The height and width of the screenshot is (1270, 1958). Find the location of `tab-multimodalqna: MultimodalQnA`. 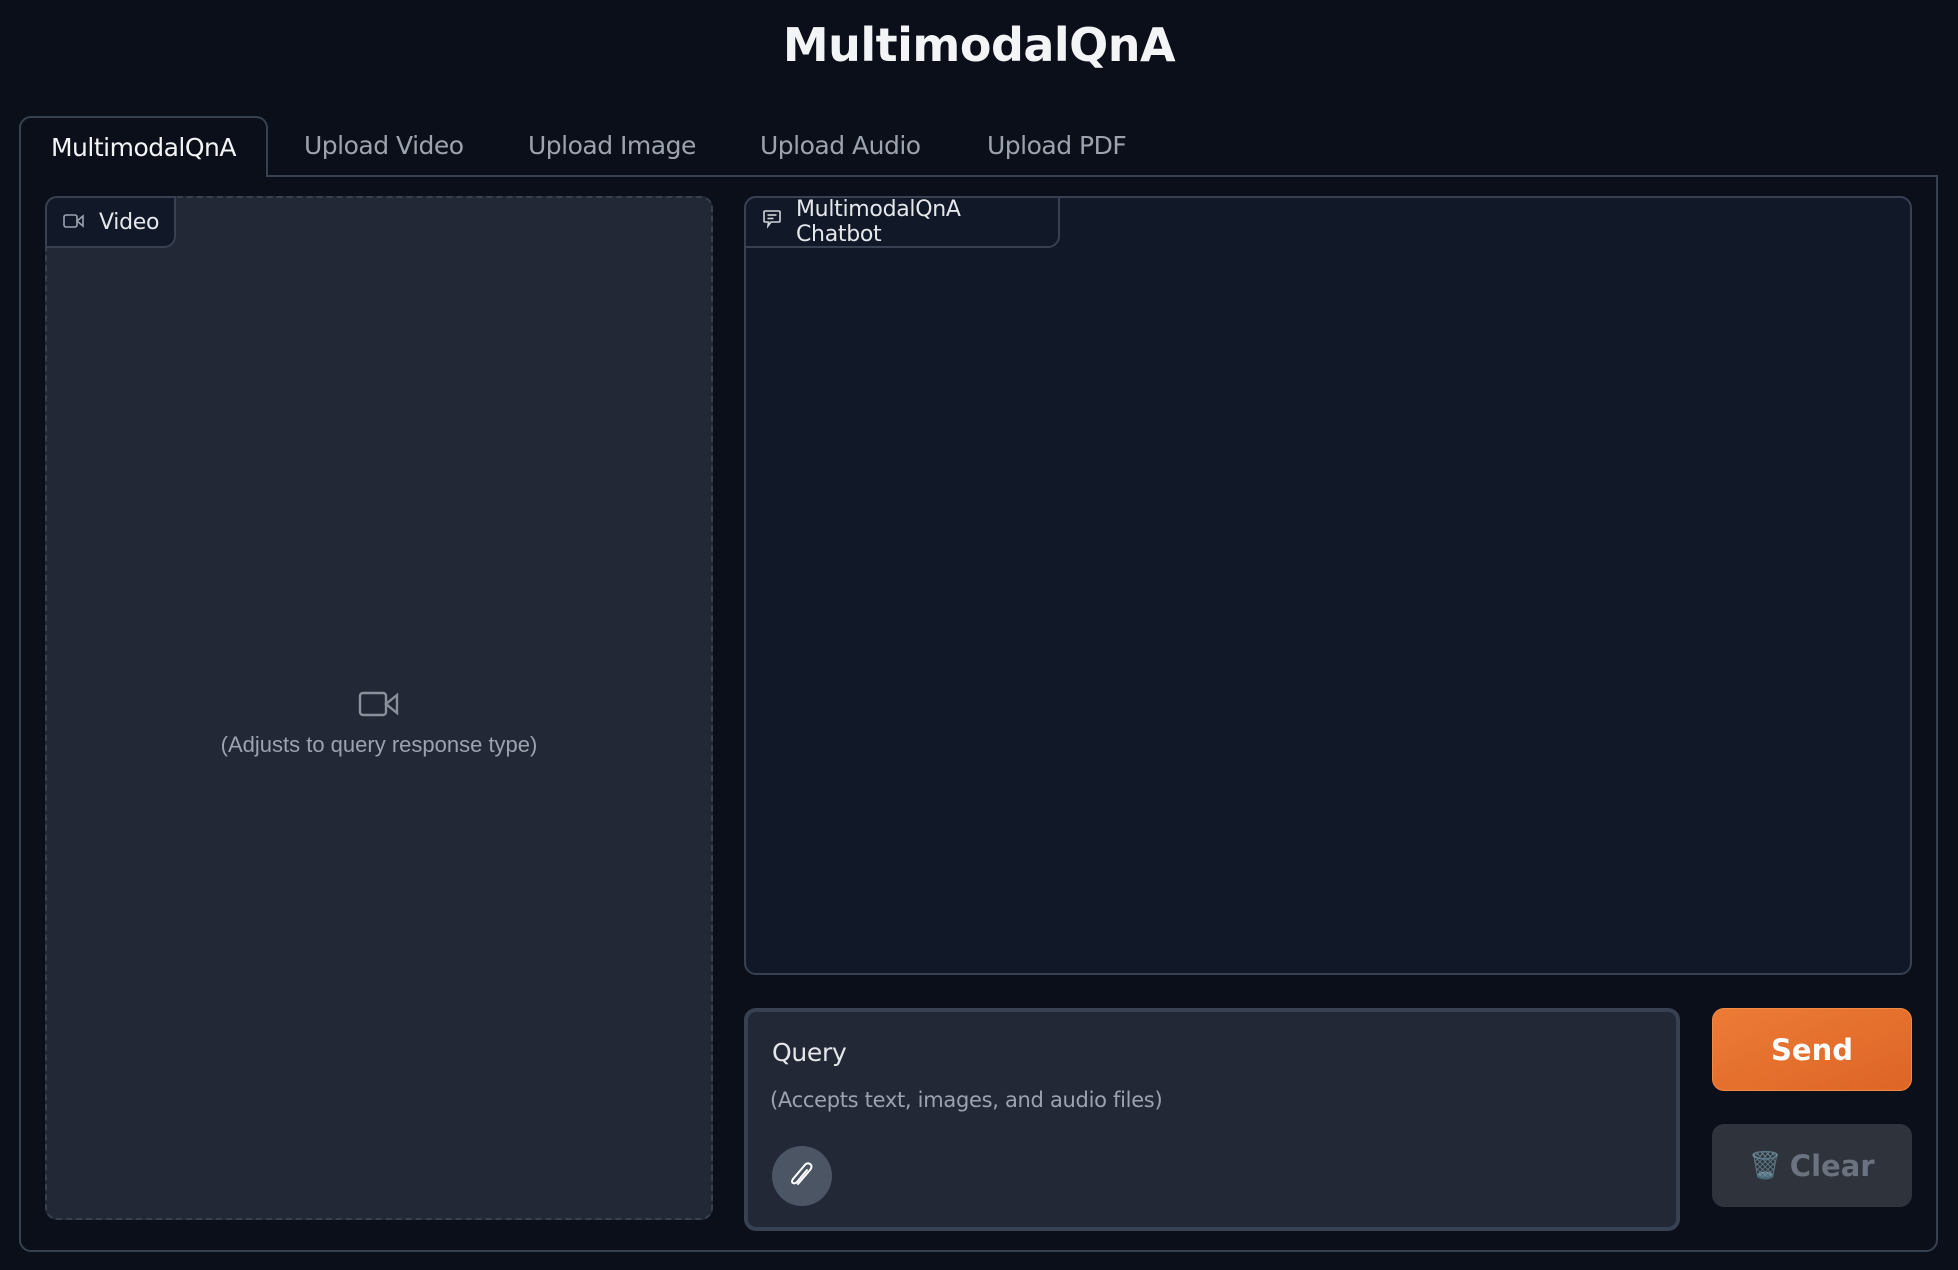

tab-multimodalqna: MultimodalQnA is located at coordinates (143, 146).